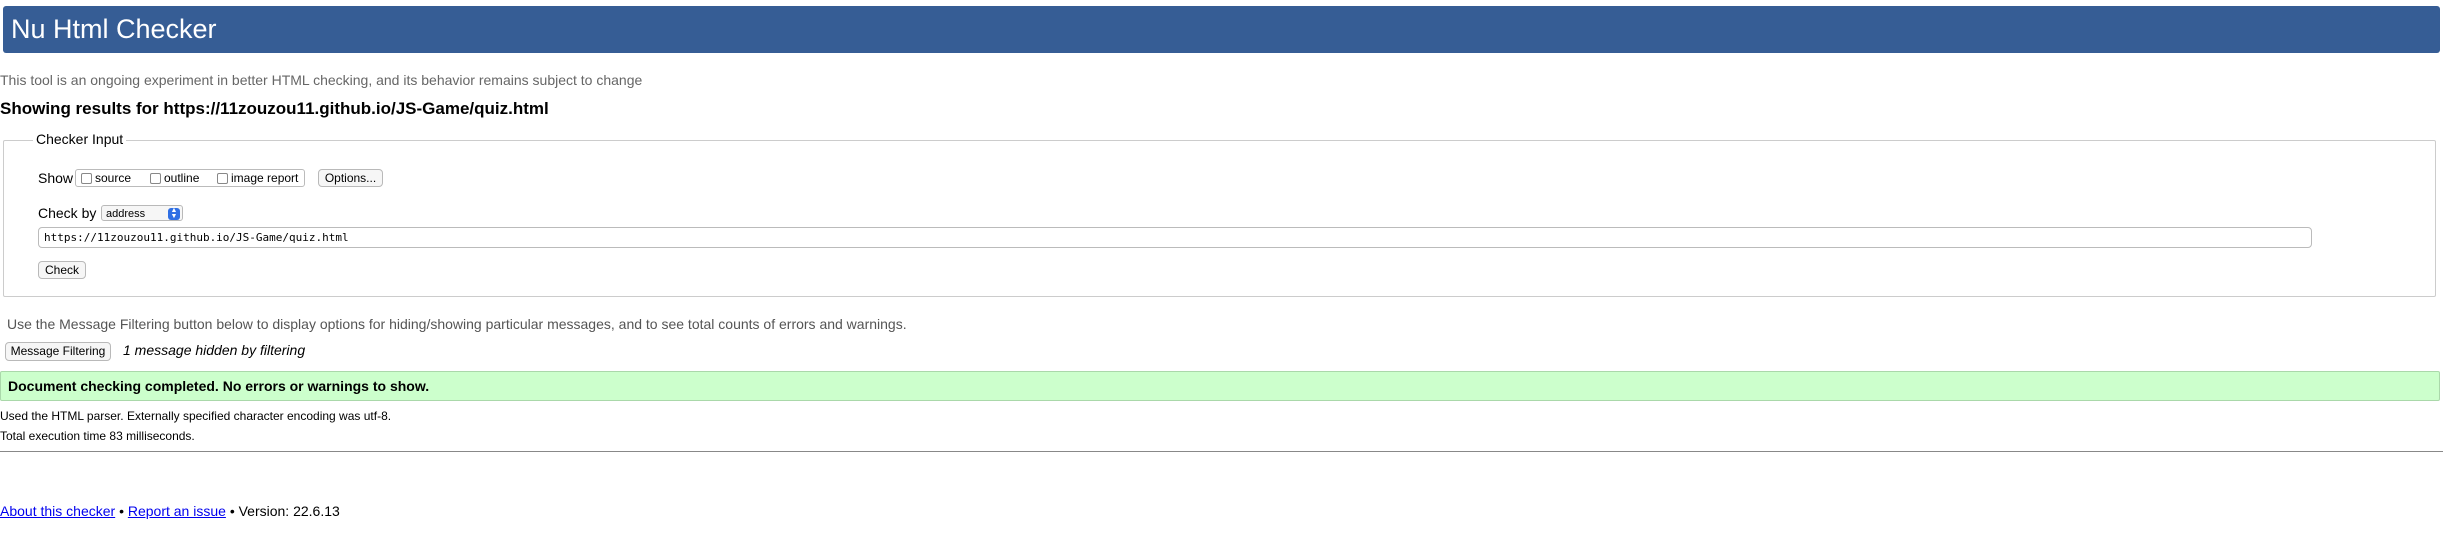  What do you see at coordinates (155, 178) in the screenshot?
I see `outline-checkbox` at bounding box center [155, 178].